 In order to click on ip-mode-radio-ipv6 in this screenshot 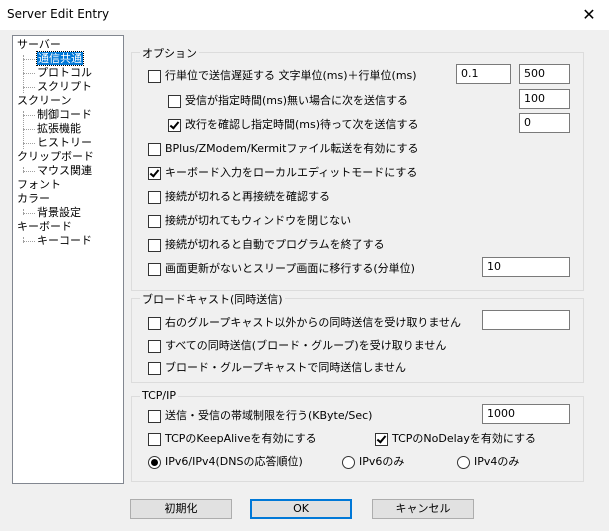, I will do `click(348, 462)`.